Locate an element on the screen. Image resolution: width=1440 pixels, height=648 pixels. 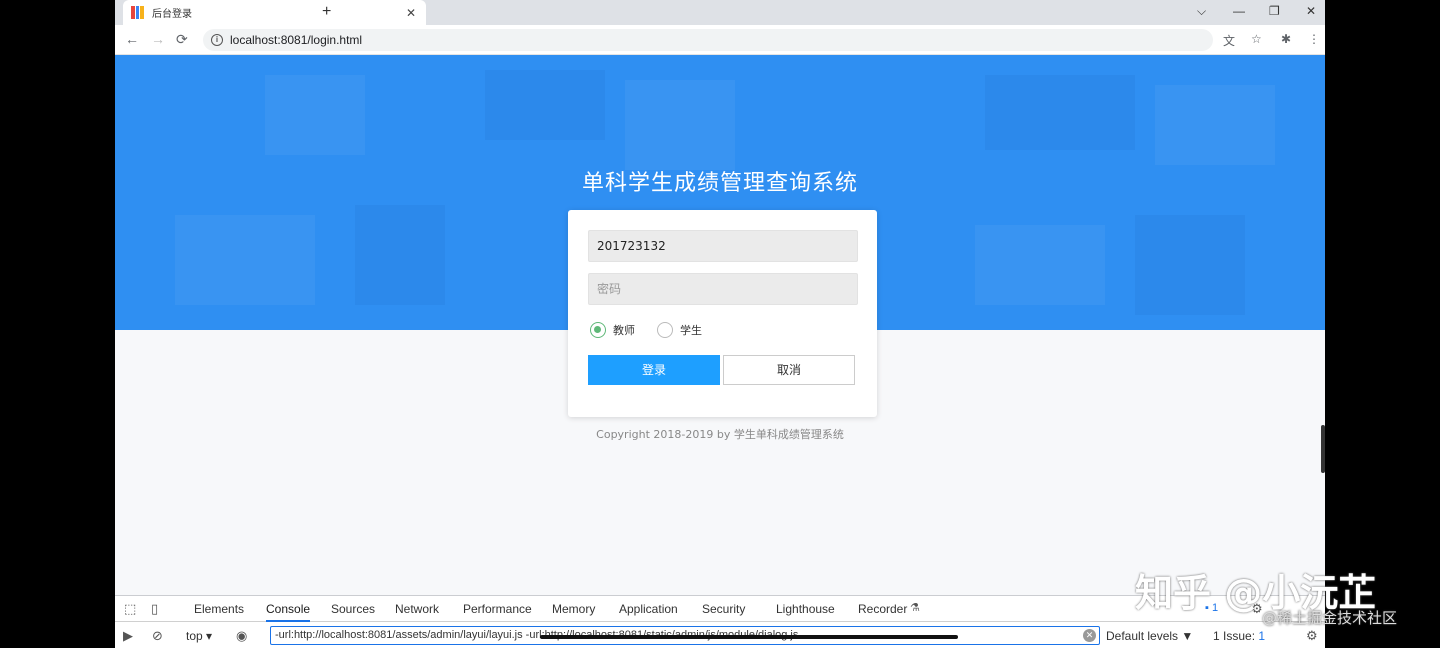
tab-title: 后台登录 is located at coordinates (172, 14).